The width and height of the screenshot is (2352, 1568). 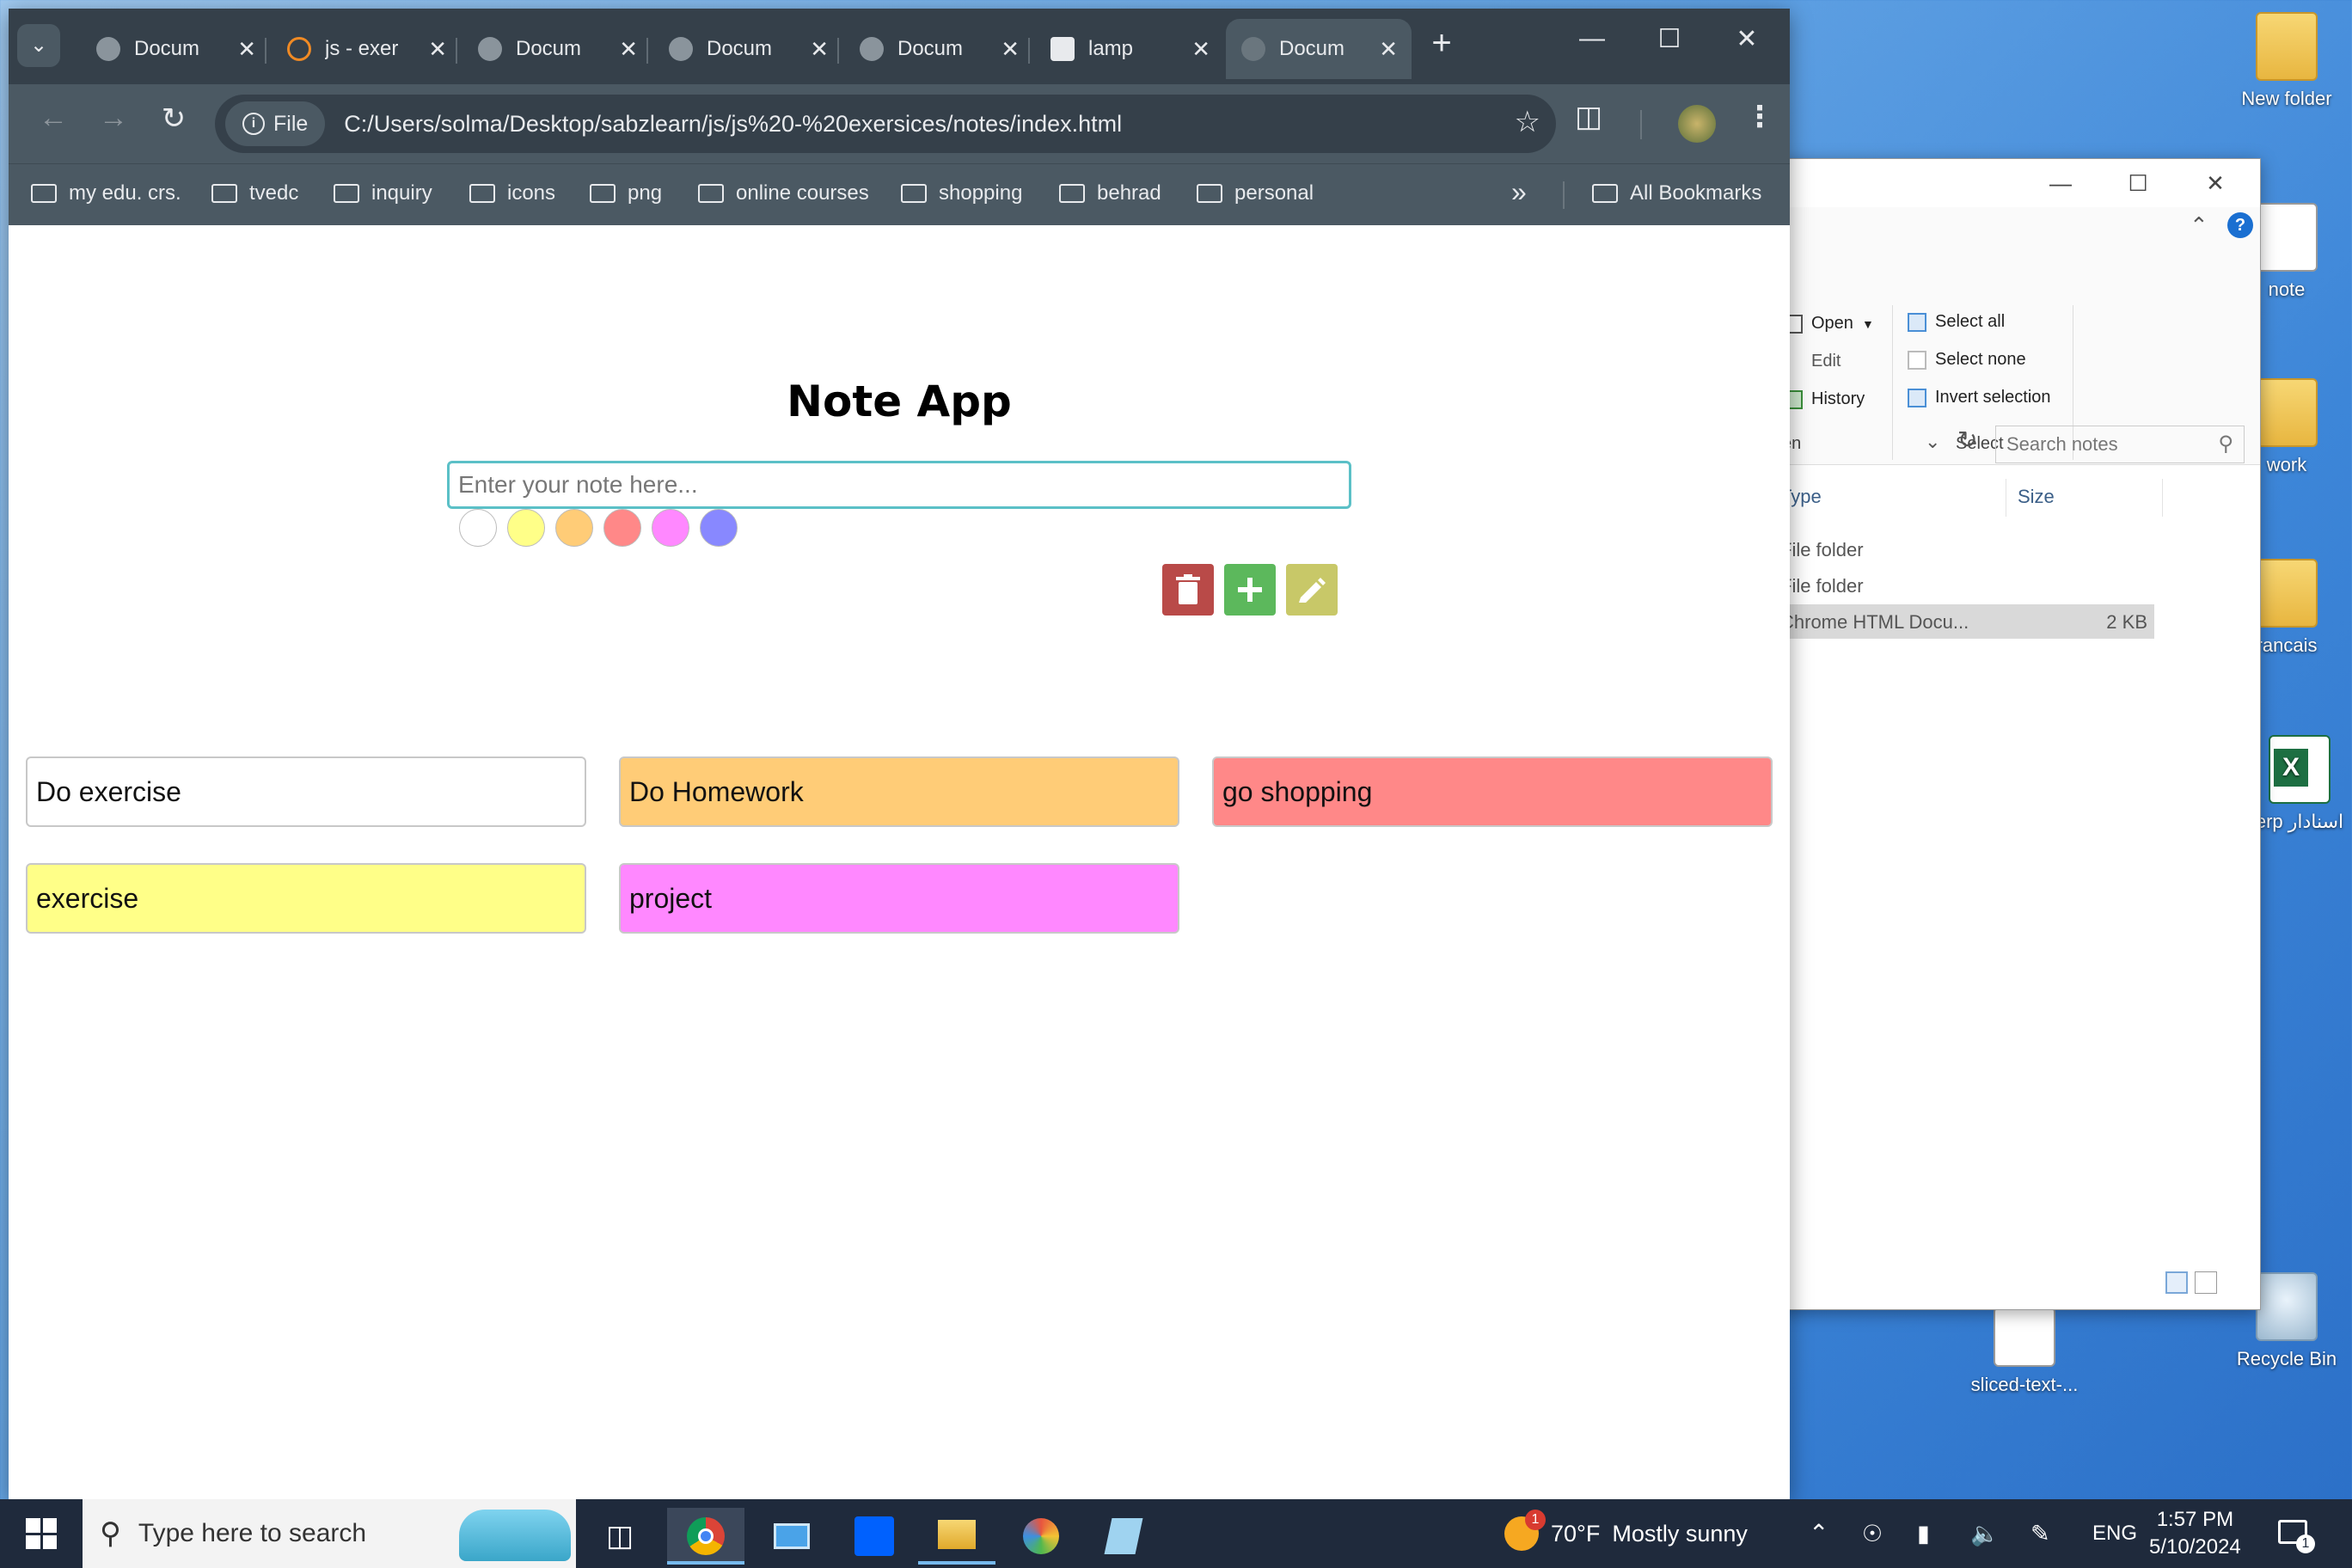 What do you see at coordinates (1818, 1533) in the screenshot?
I see `show-hidden-icons-chevron-icon: ⌃` at bounding box center [1818, 1533].